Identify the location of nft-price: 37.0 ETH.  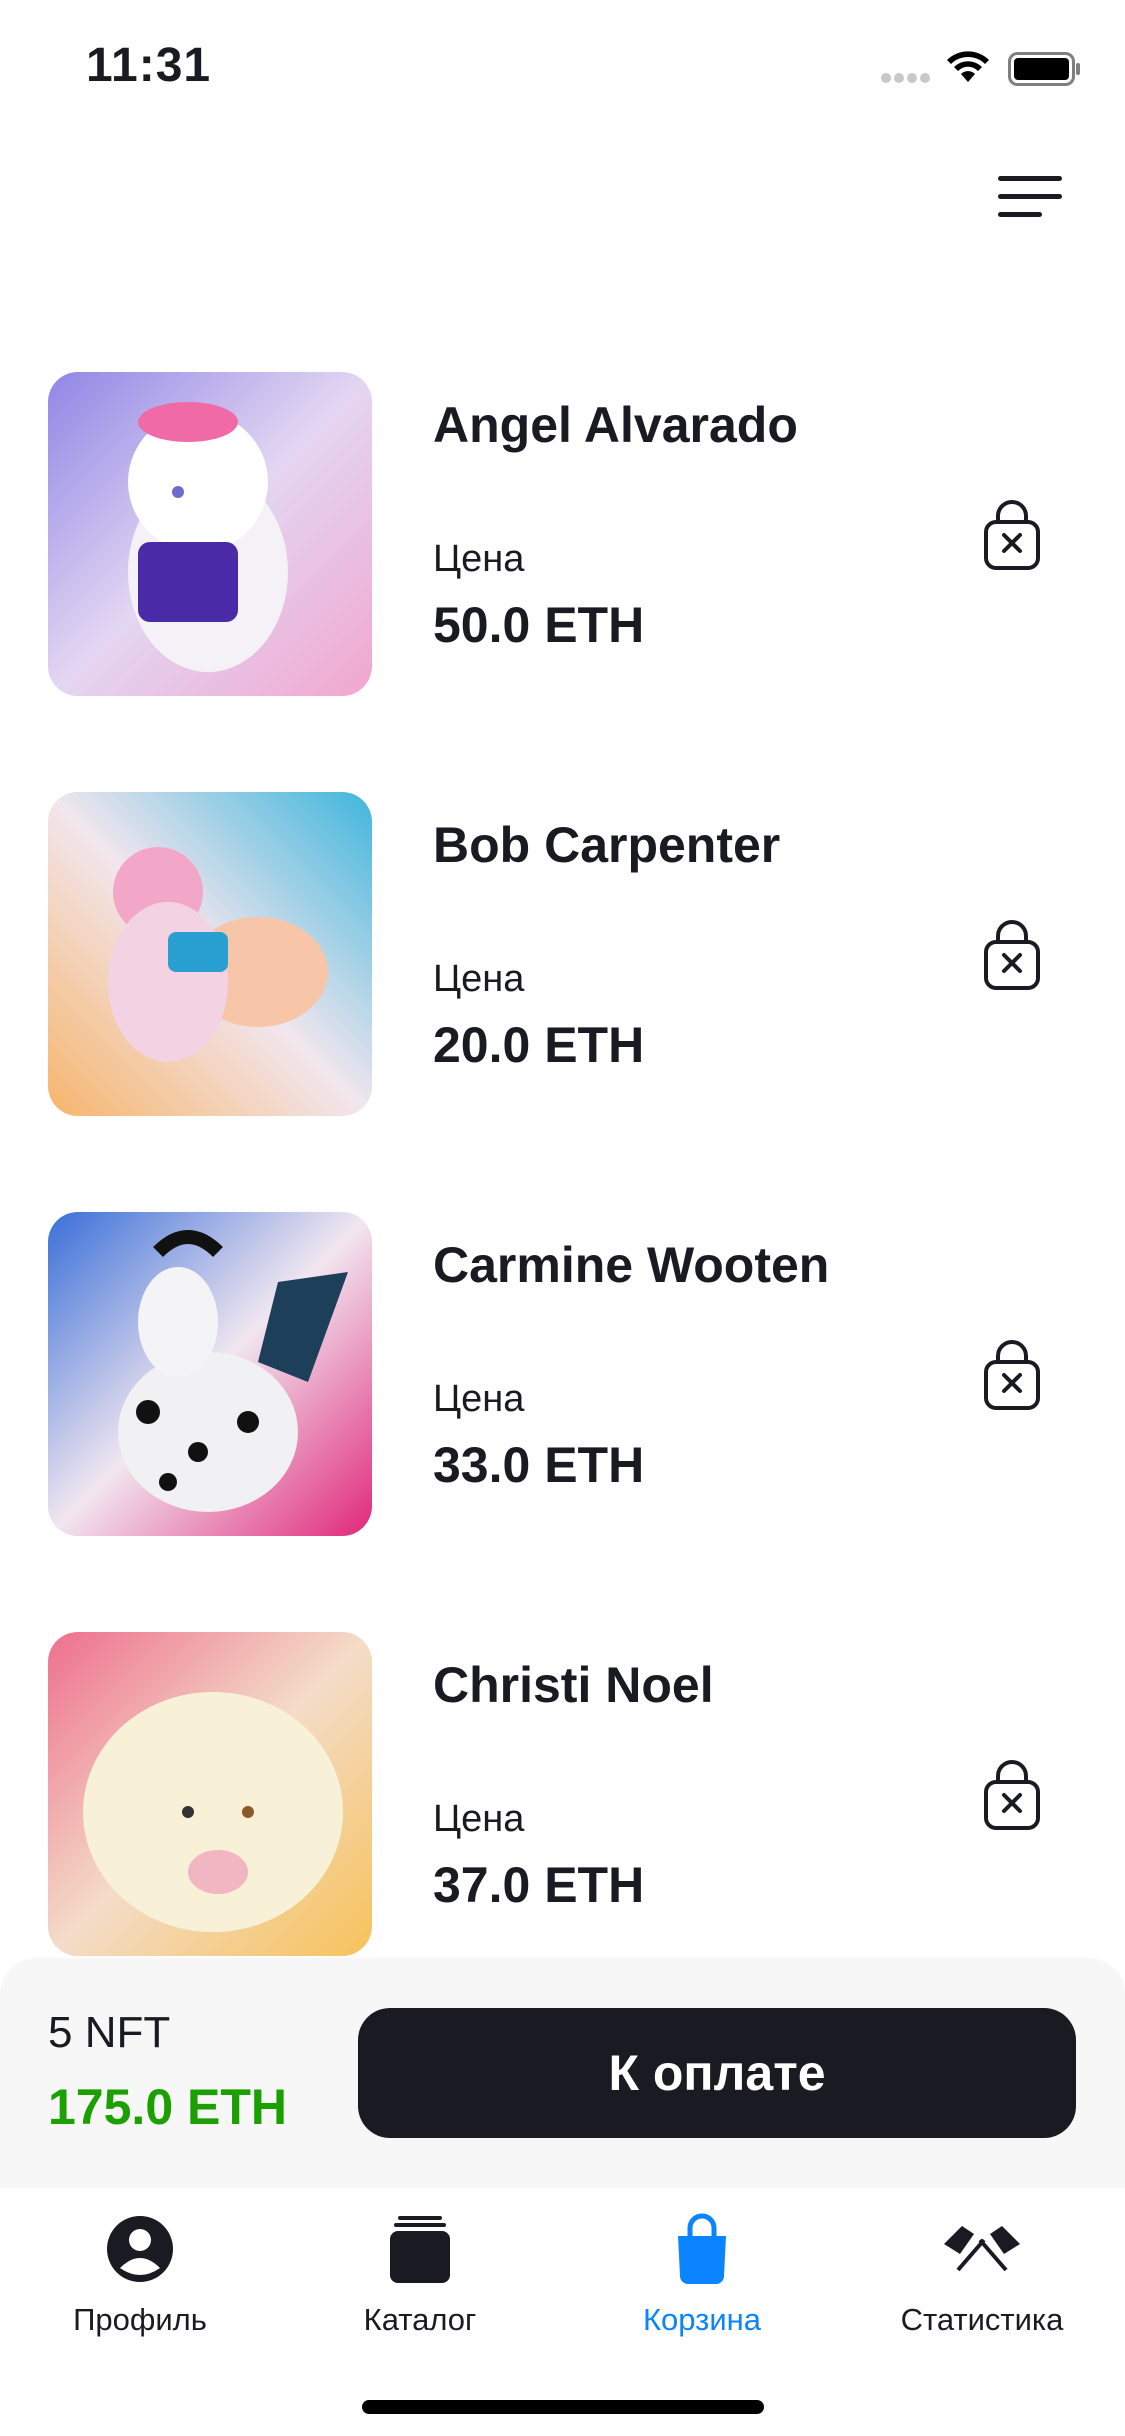
(539, 1885).